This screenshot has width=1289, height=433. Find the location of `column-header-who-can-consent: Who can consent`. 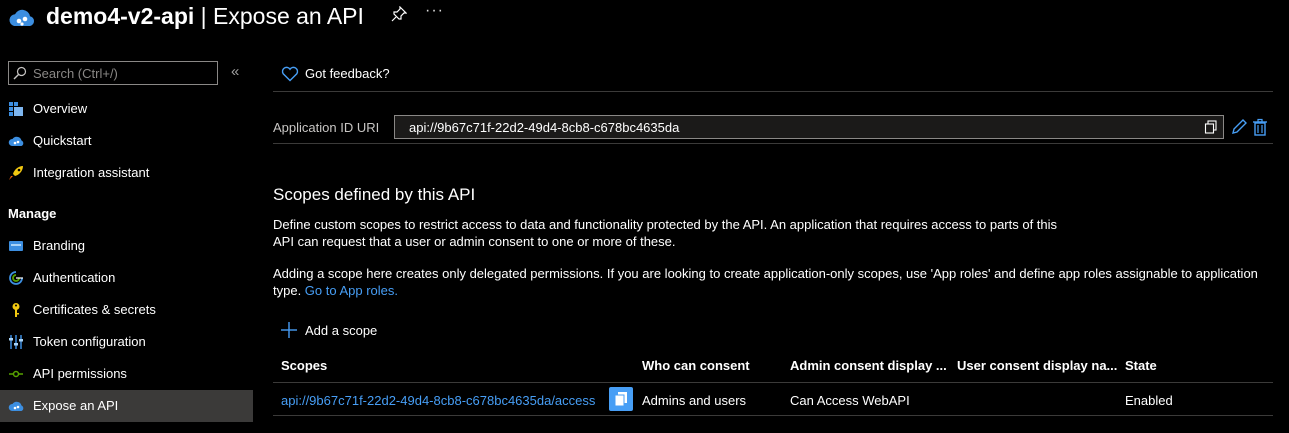

column-header-who-can-consent: Who can consent is located at coordinates (696, 365).